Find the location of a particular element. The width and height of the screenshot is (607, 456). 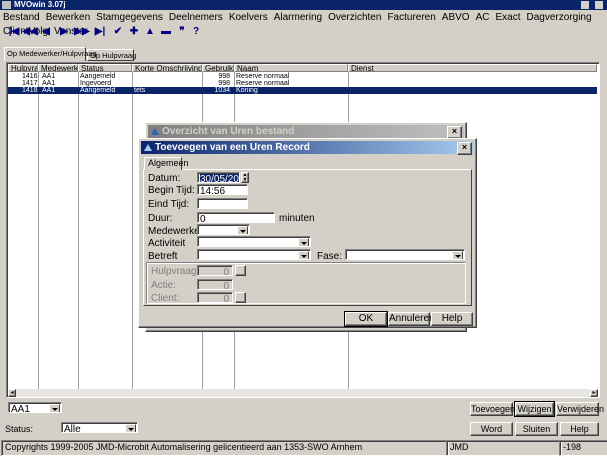

tab-op-medewerker-hulpvraag: Op Medewerker/Hulpvraag is located at coordinates (50, 54).